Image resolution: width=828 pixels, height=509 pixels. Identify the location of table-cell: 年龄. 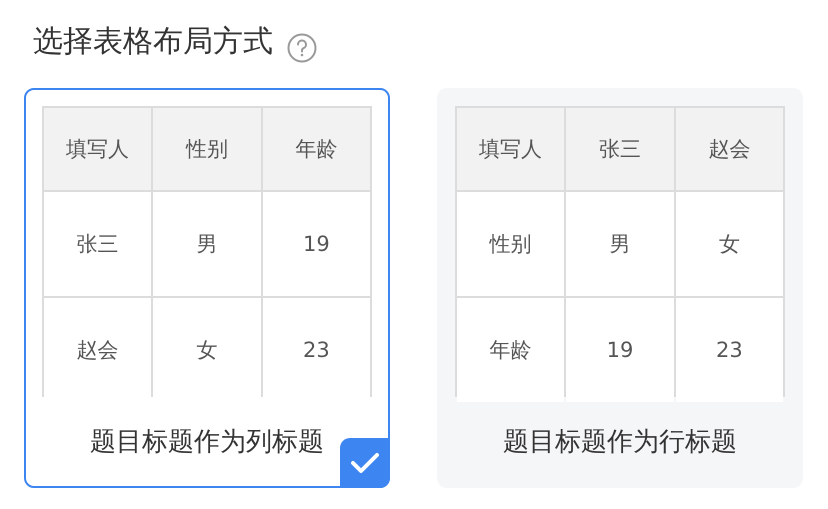
(510, 350).